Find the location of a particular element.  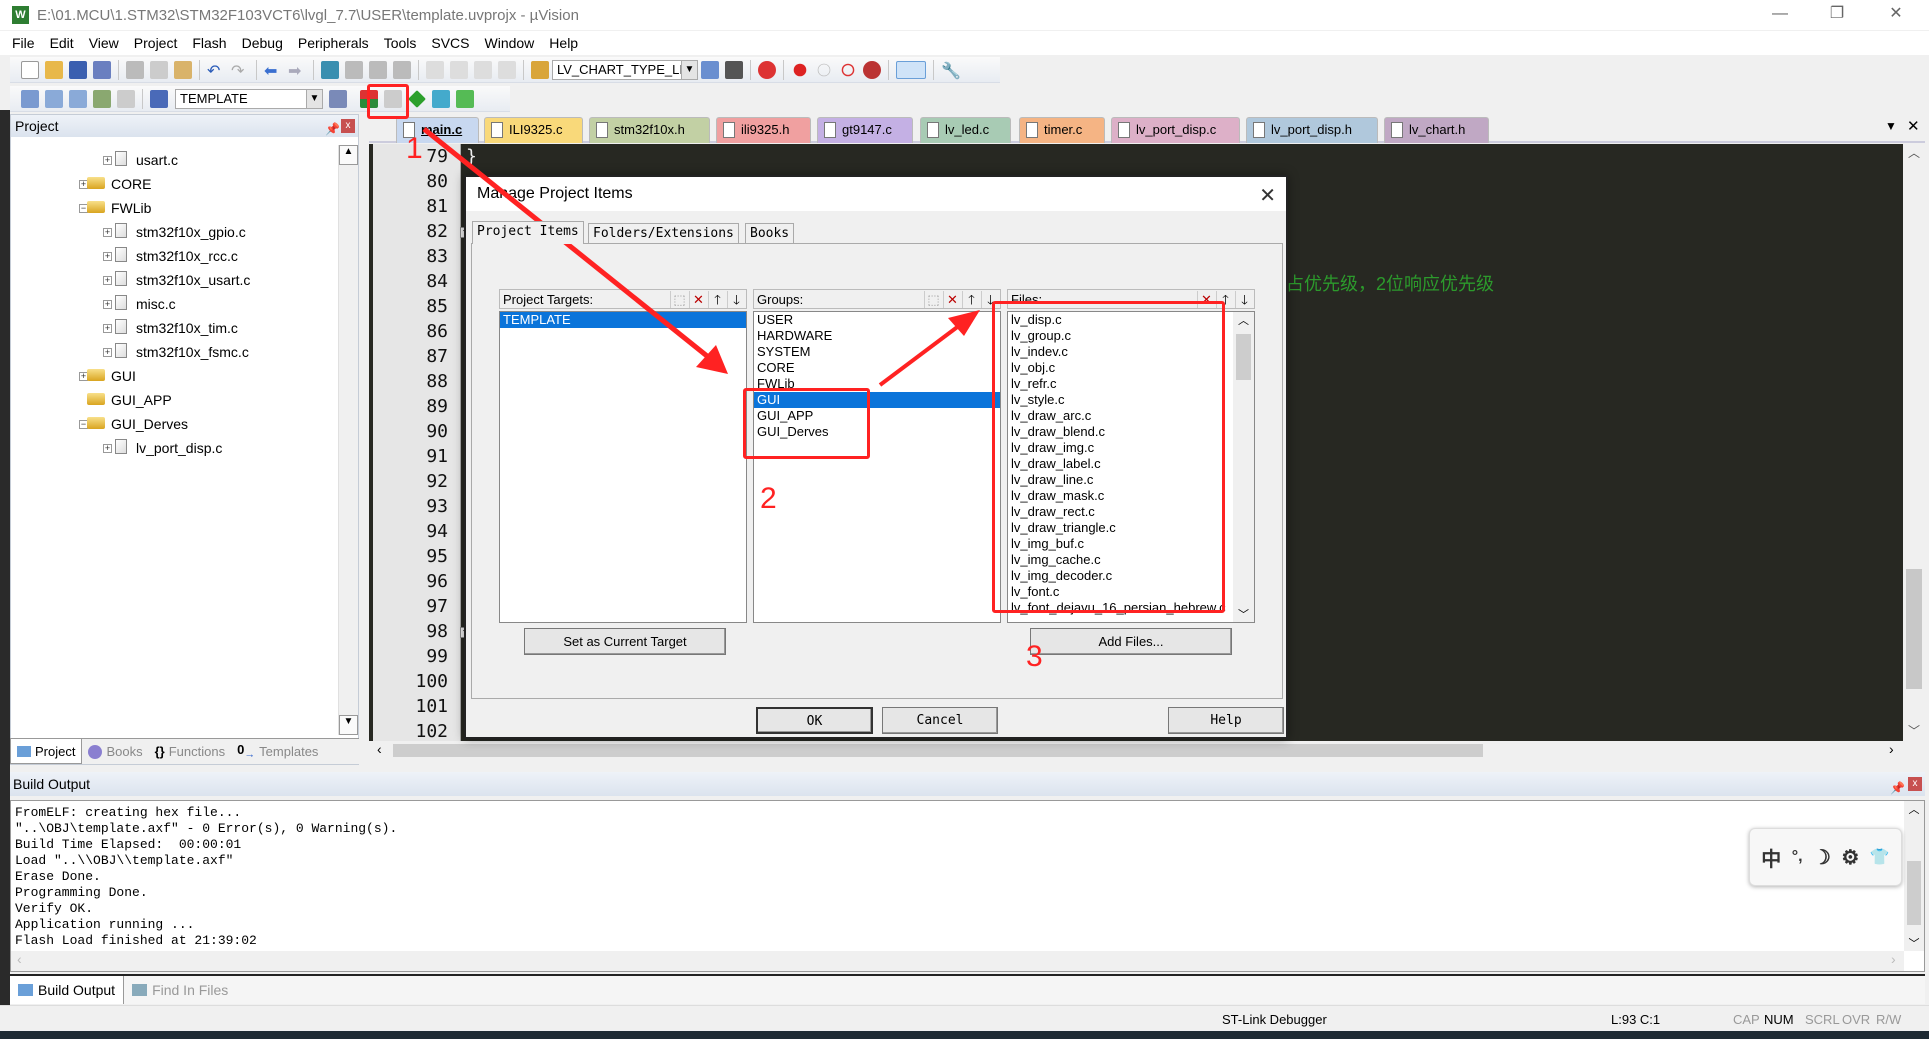

annotation-arrows is located at coordinates (701, 257).